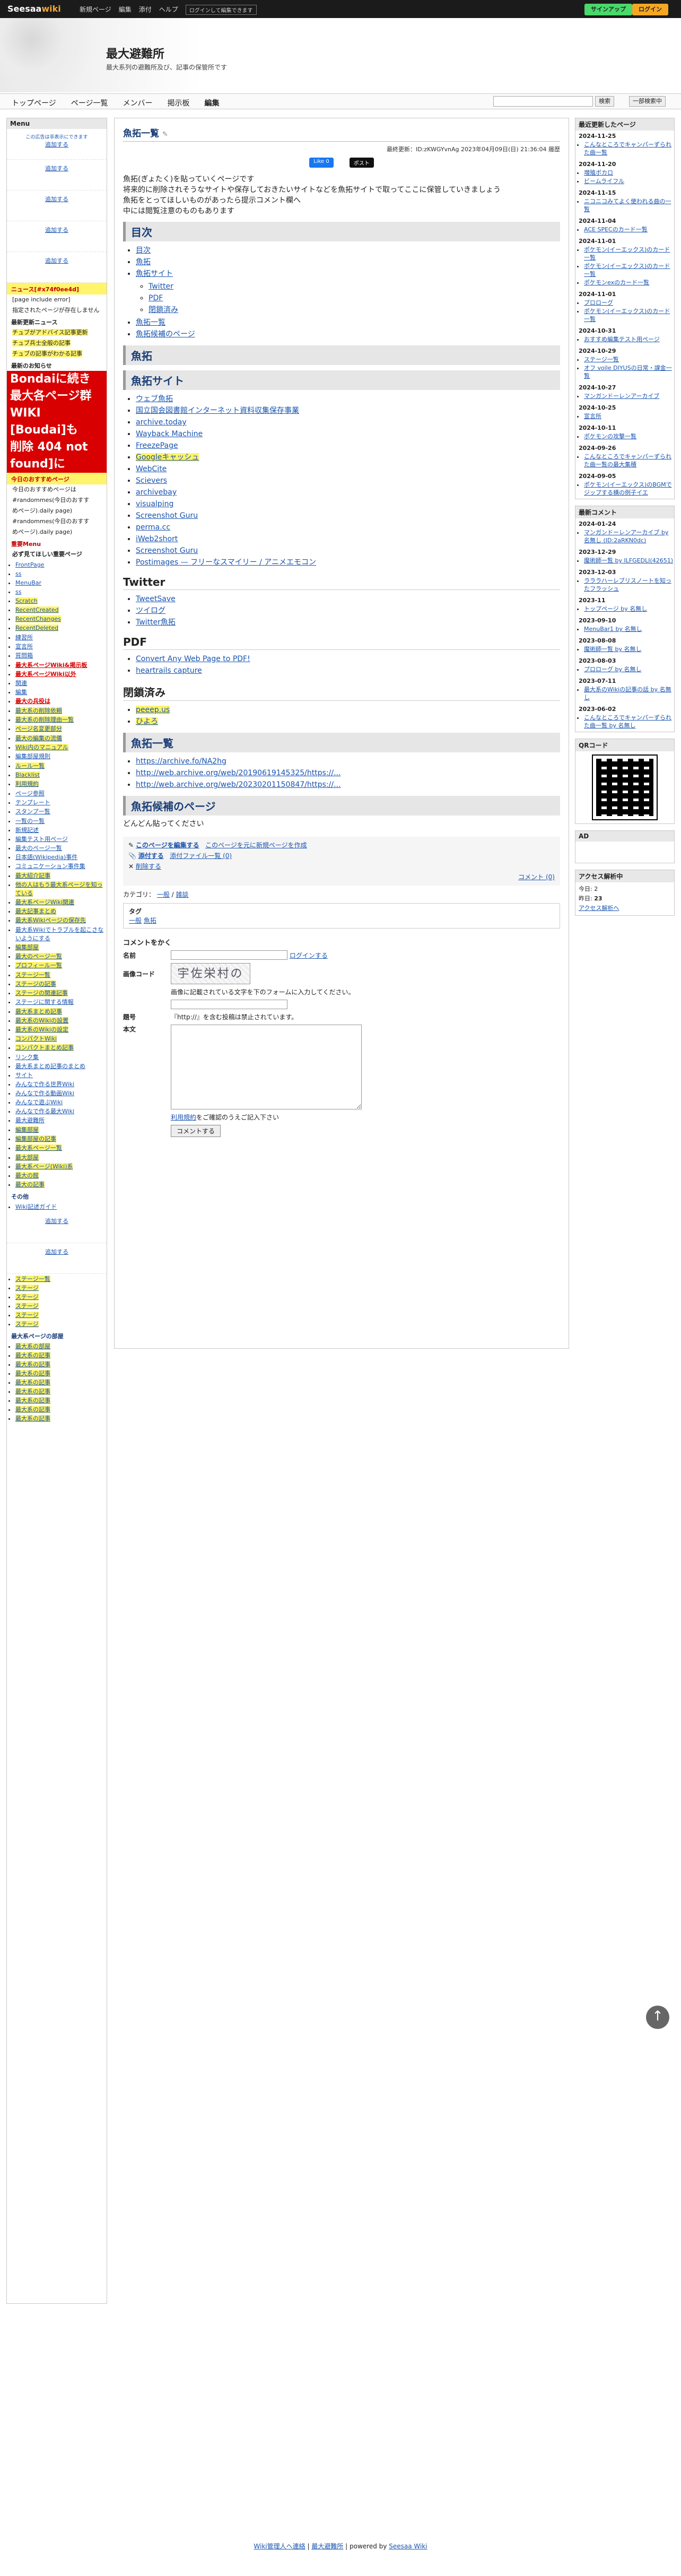 The width and height of the screenshot is (681, 2576). What do you see at coordinates (153, 527) in the screenshot?
I see `site-link: perma.cc` at bounding box center [153, 527].